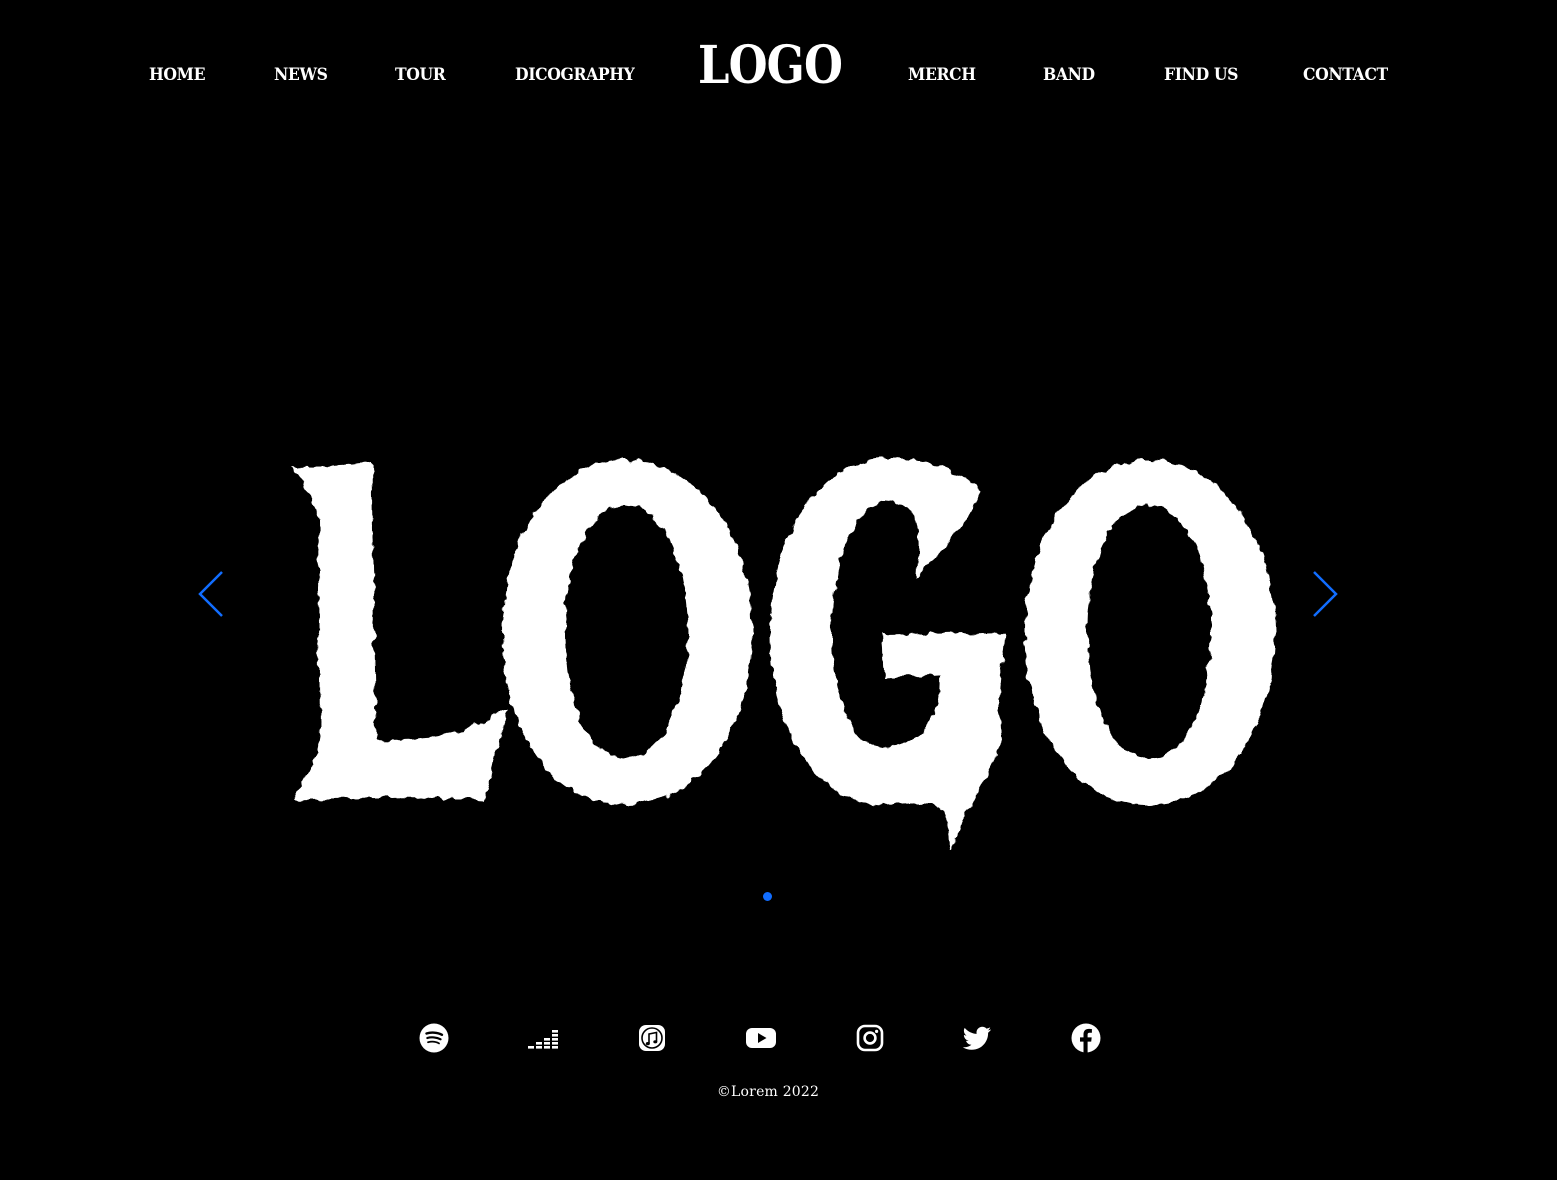 The width and height of the screenshot is (1557, 1180). What do you see at coordinates (177, 75) in the screenshot?
I see `nav-home-link: HOME` at bounding box center [177, 75].